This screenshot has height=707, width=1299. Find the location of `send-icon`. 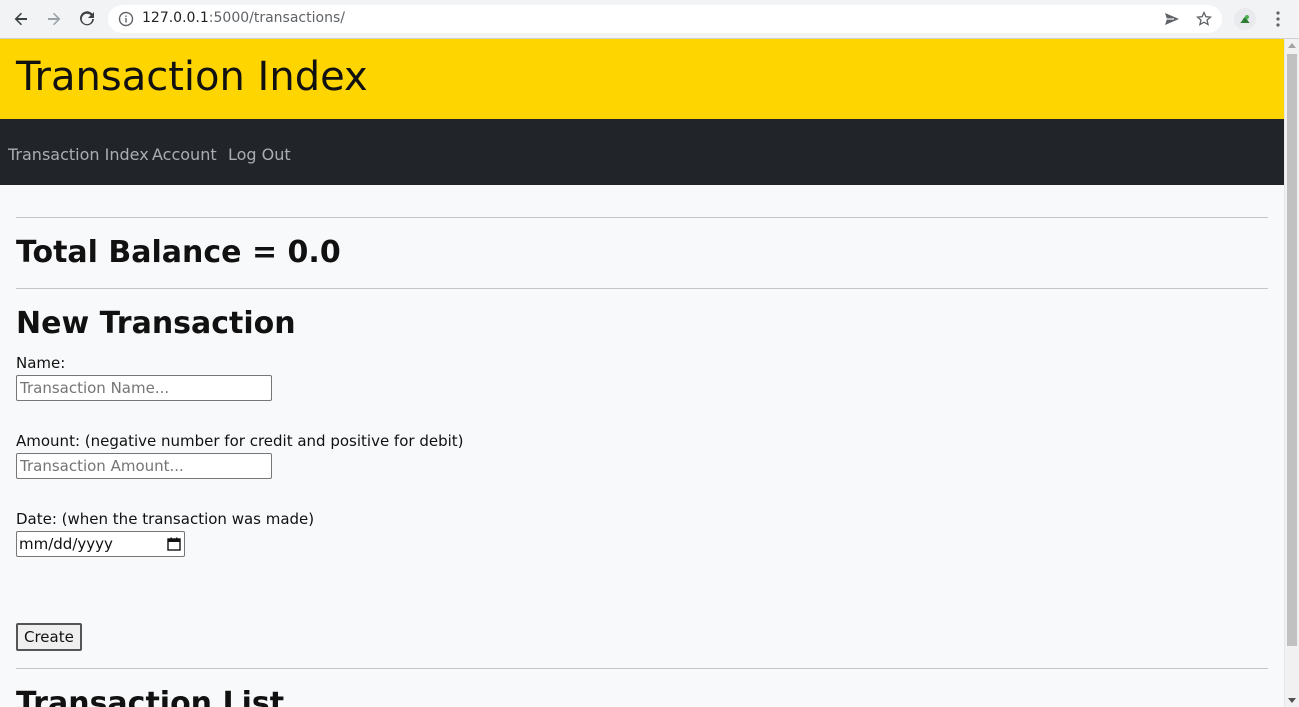

send-icon is located at coordinates (1172, 19).